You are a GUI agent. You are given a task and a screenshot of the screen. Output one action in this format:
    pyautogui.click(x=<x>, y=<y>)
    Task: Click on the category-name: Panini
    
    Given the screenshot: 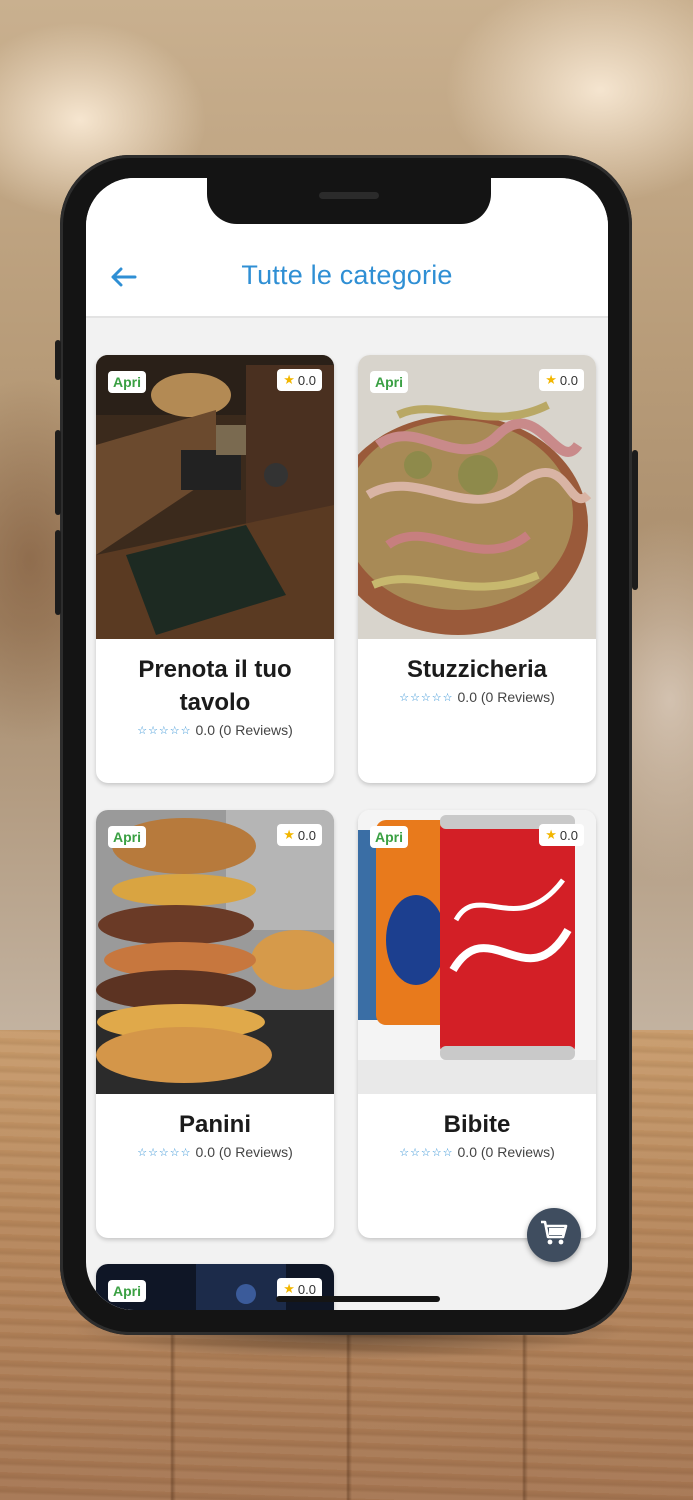 What is the action you would take?
    pyautogui.click(x=214, y=1124)
    